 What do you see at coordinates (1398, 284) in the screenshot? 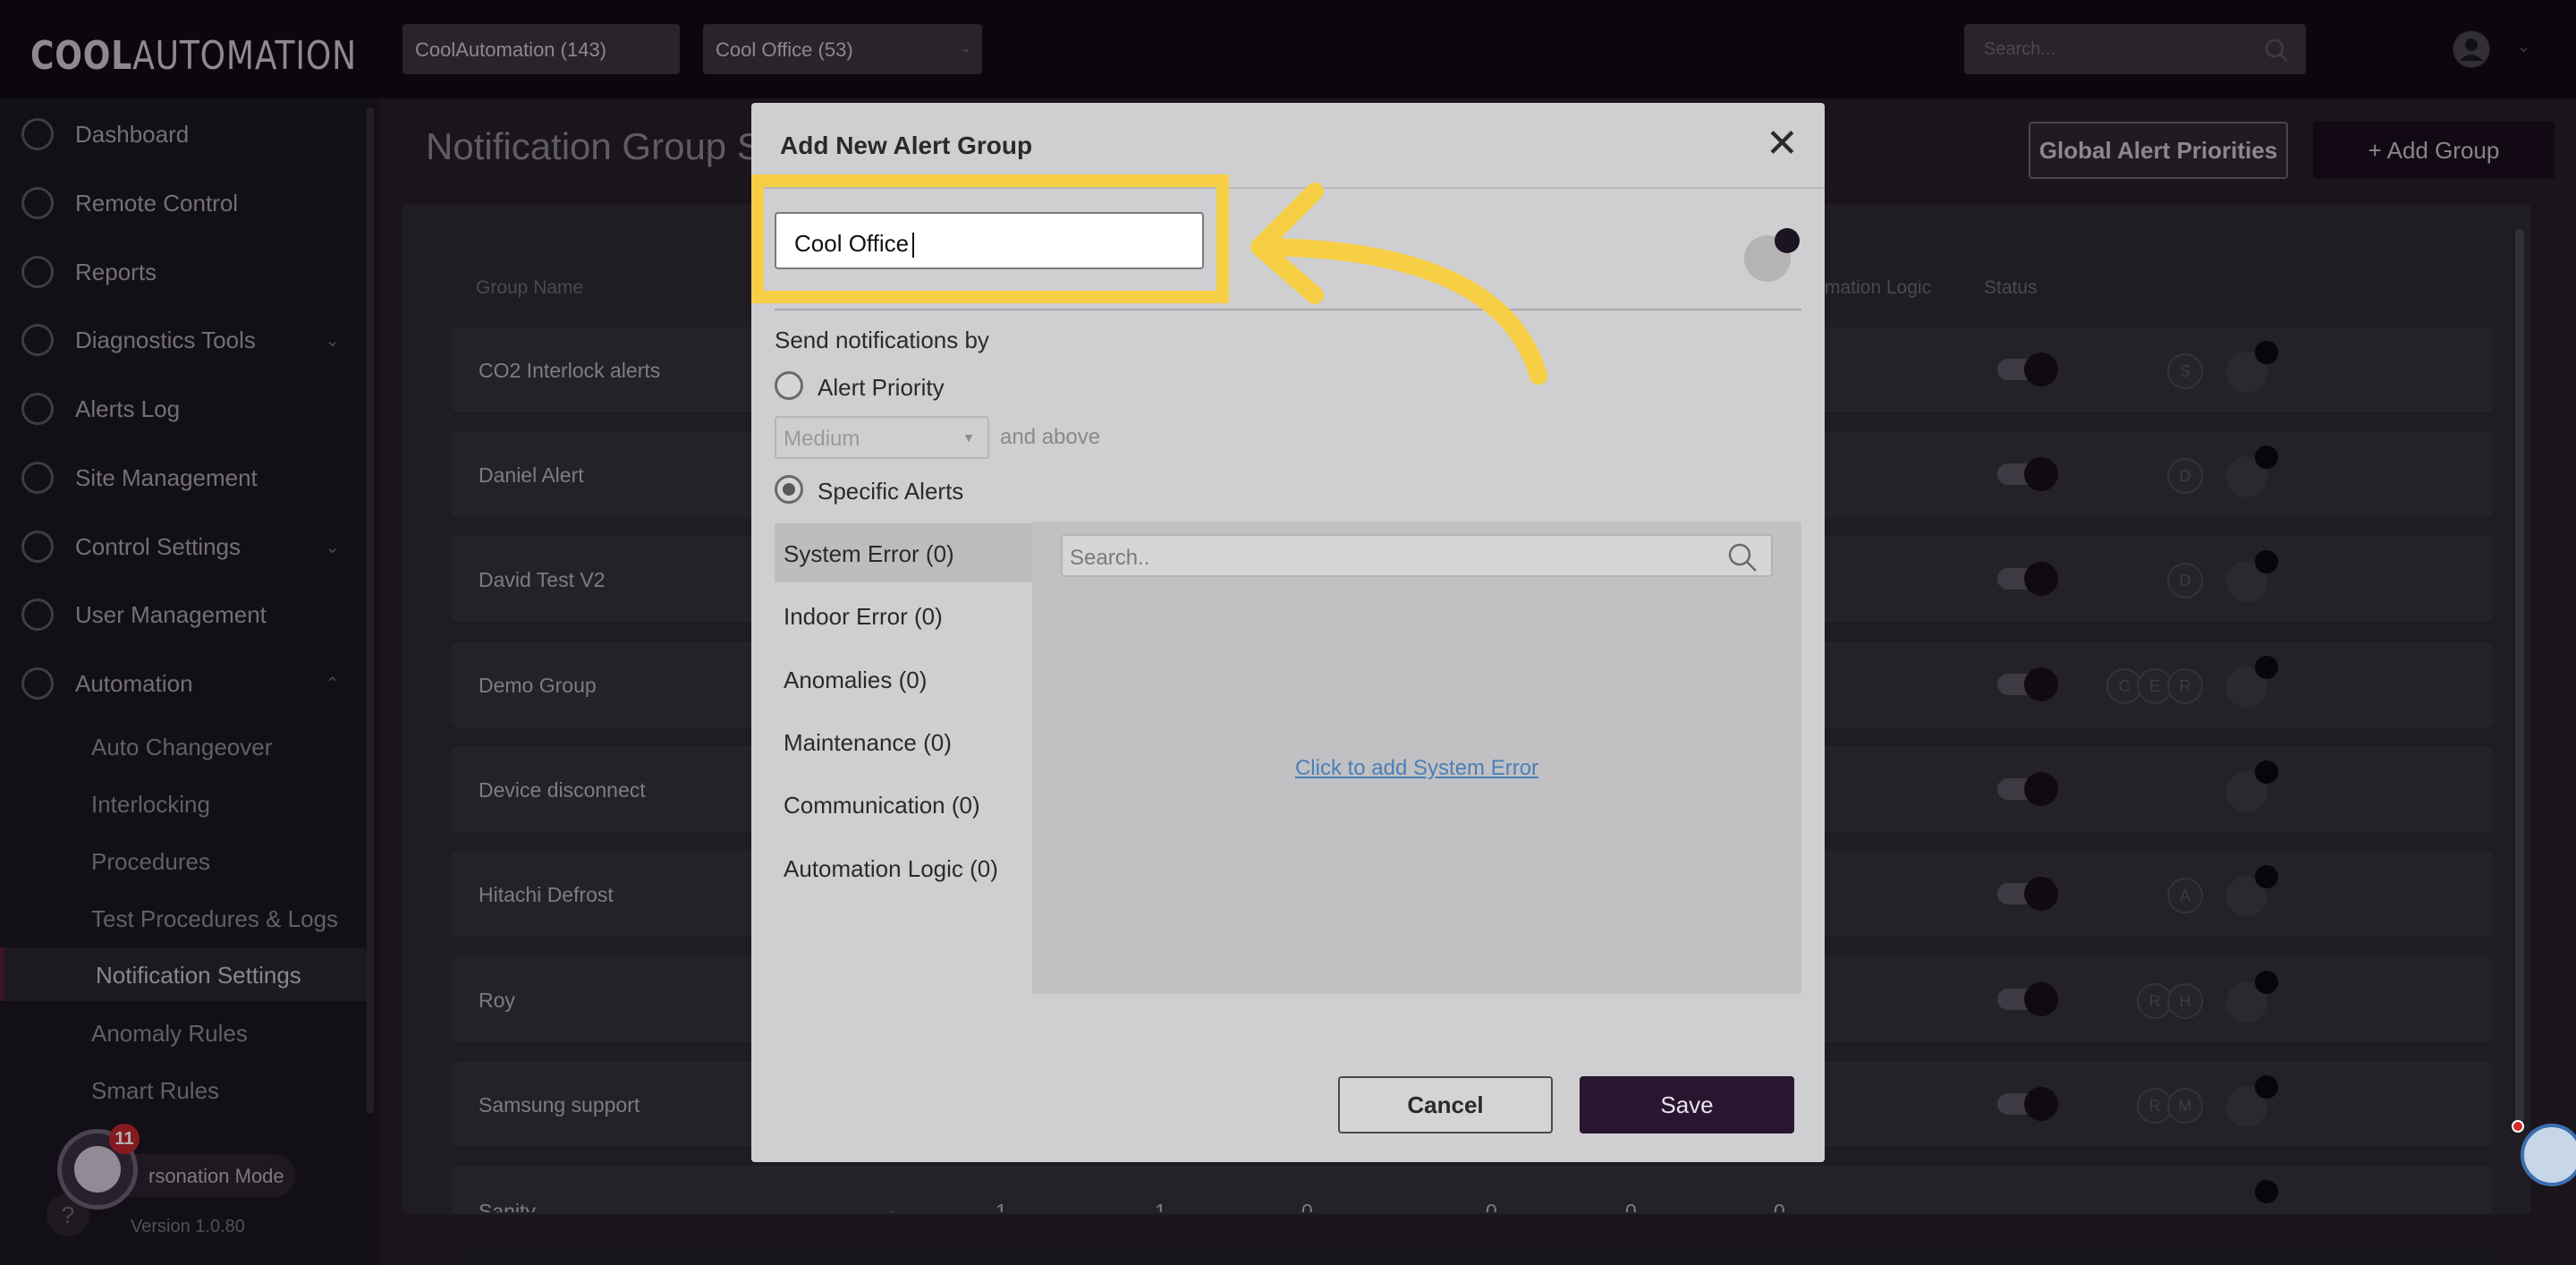
I see `arrow-annotation-icon` at bounding box center [1398, 284].